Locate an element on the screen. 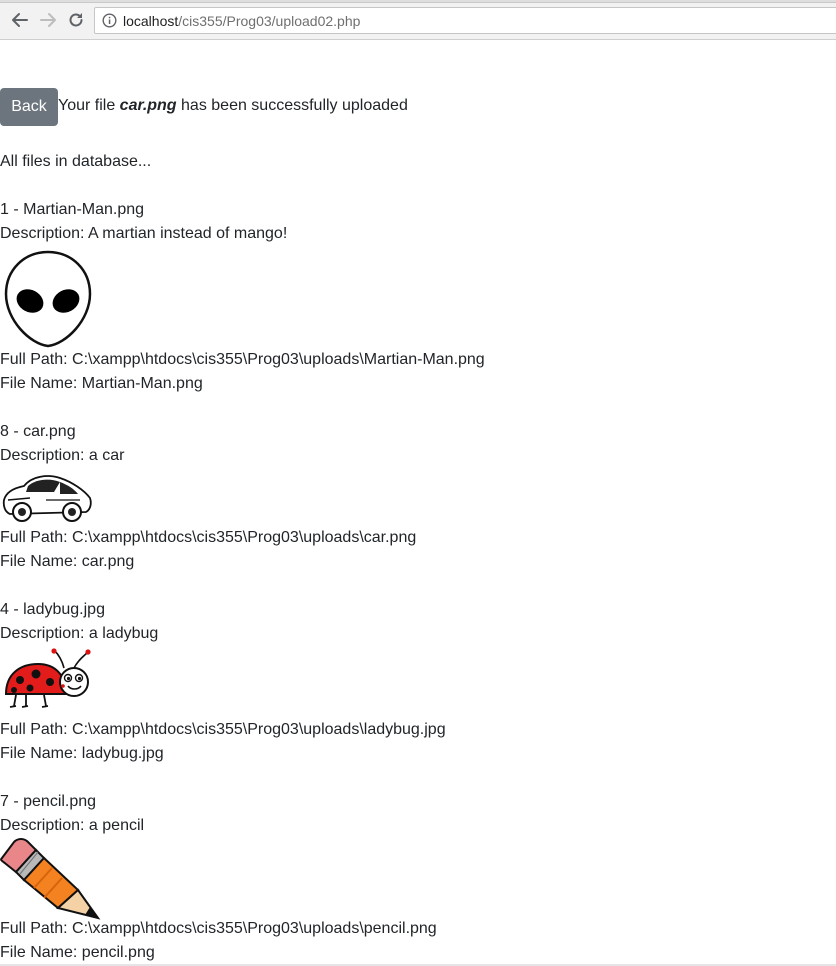 This screenshot has width=836, height=966. file-name: File Name: pencil.png is located at coordinates (77, 952).